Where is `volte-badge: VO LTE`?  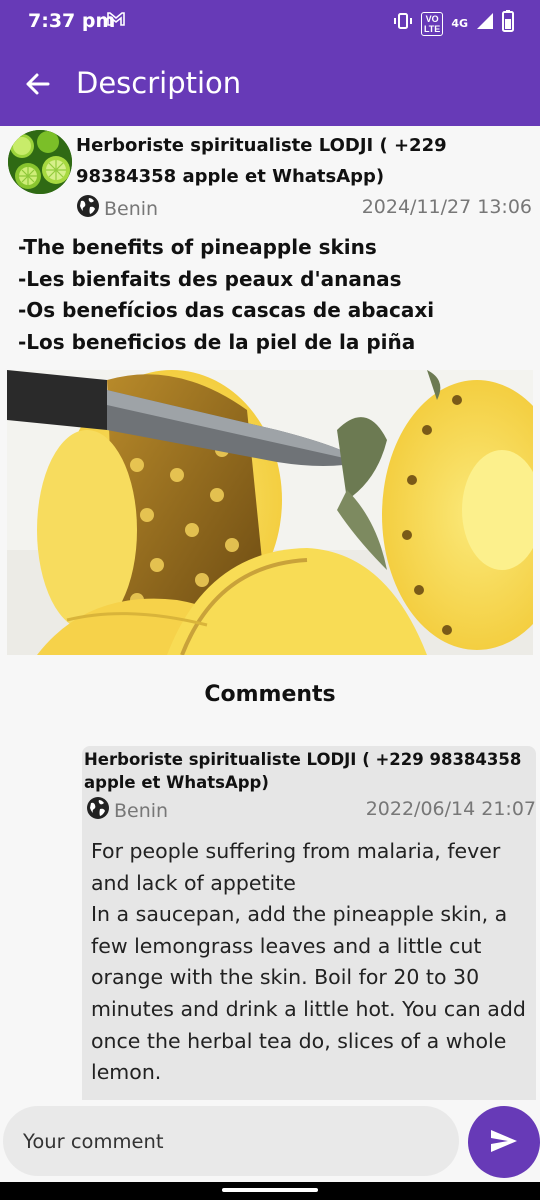
volte-badge: VO LTE is located at coordinates (432, 23).